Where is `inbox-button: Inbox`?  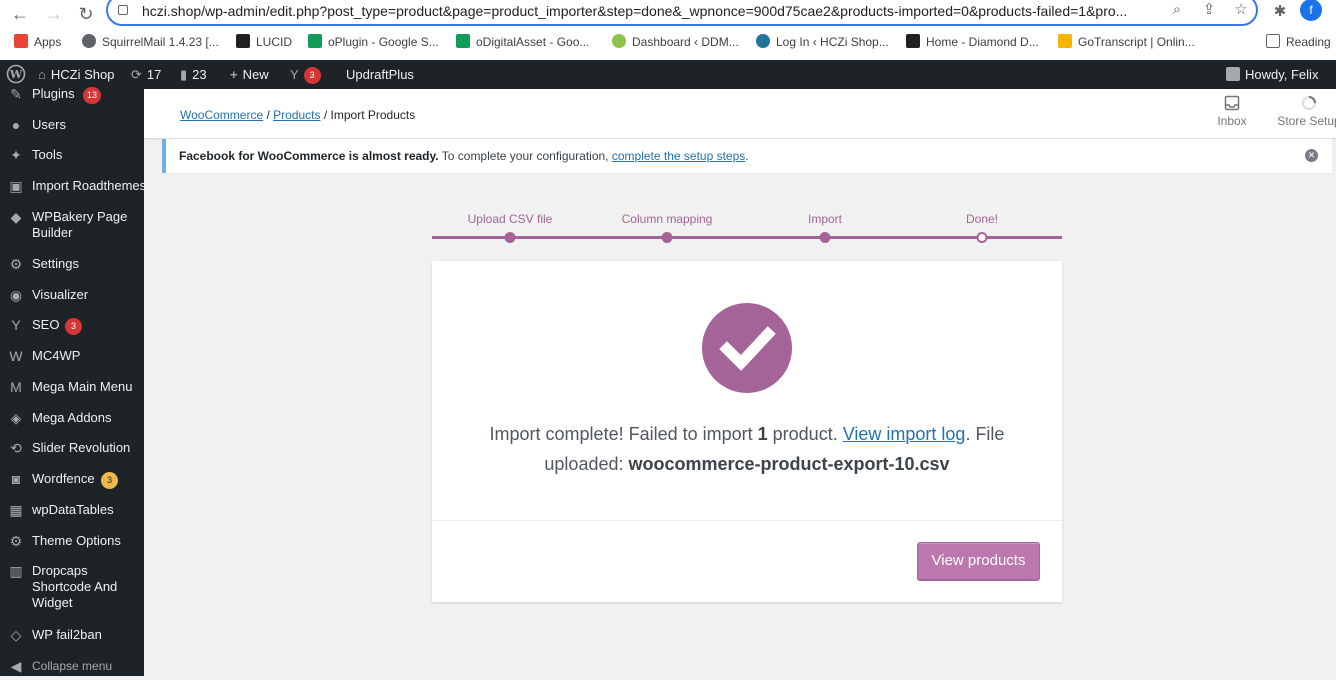
inbox-button: Inbox is located at coordinates (1232, 111).